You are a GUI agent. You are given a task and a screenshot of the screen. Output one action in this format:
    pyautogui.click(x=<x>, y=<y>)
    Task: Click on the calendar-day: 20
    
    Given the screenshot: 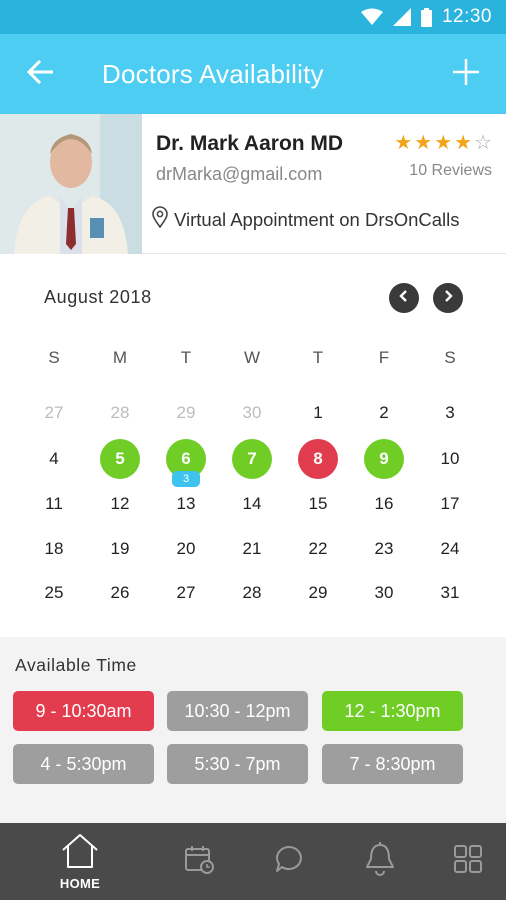 What is the action you would take?
    pyautogui.click(x=186, y=549)
    